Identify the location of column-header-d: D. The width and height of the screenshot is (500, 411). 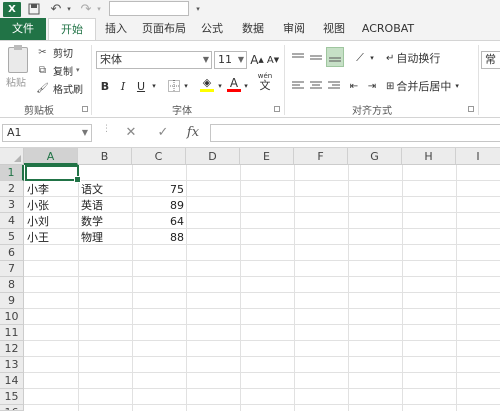
(213, 156).